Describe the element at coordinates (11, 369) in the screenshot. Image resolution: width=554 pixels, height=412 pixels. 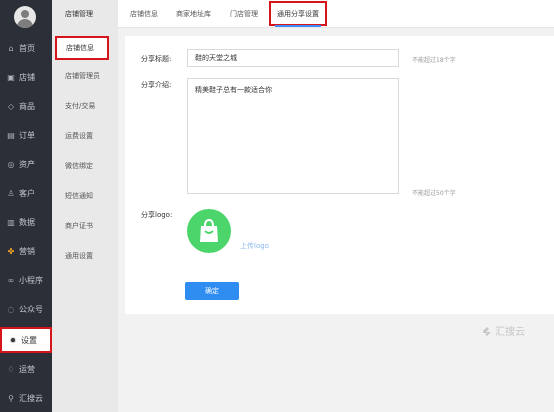
I see `operation-icon: ♢` at that location.